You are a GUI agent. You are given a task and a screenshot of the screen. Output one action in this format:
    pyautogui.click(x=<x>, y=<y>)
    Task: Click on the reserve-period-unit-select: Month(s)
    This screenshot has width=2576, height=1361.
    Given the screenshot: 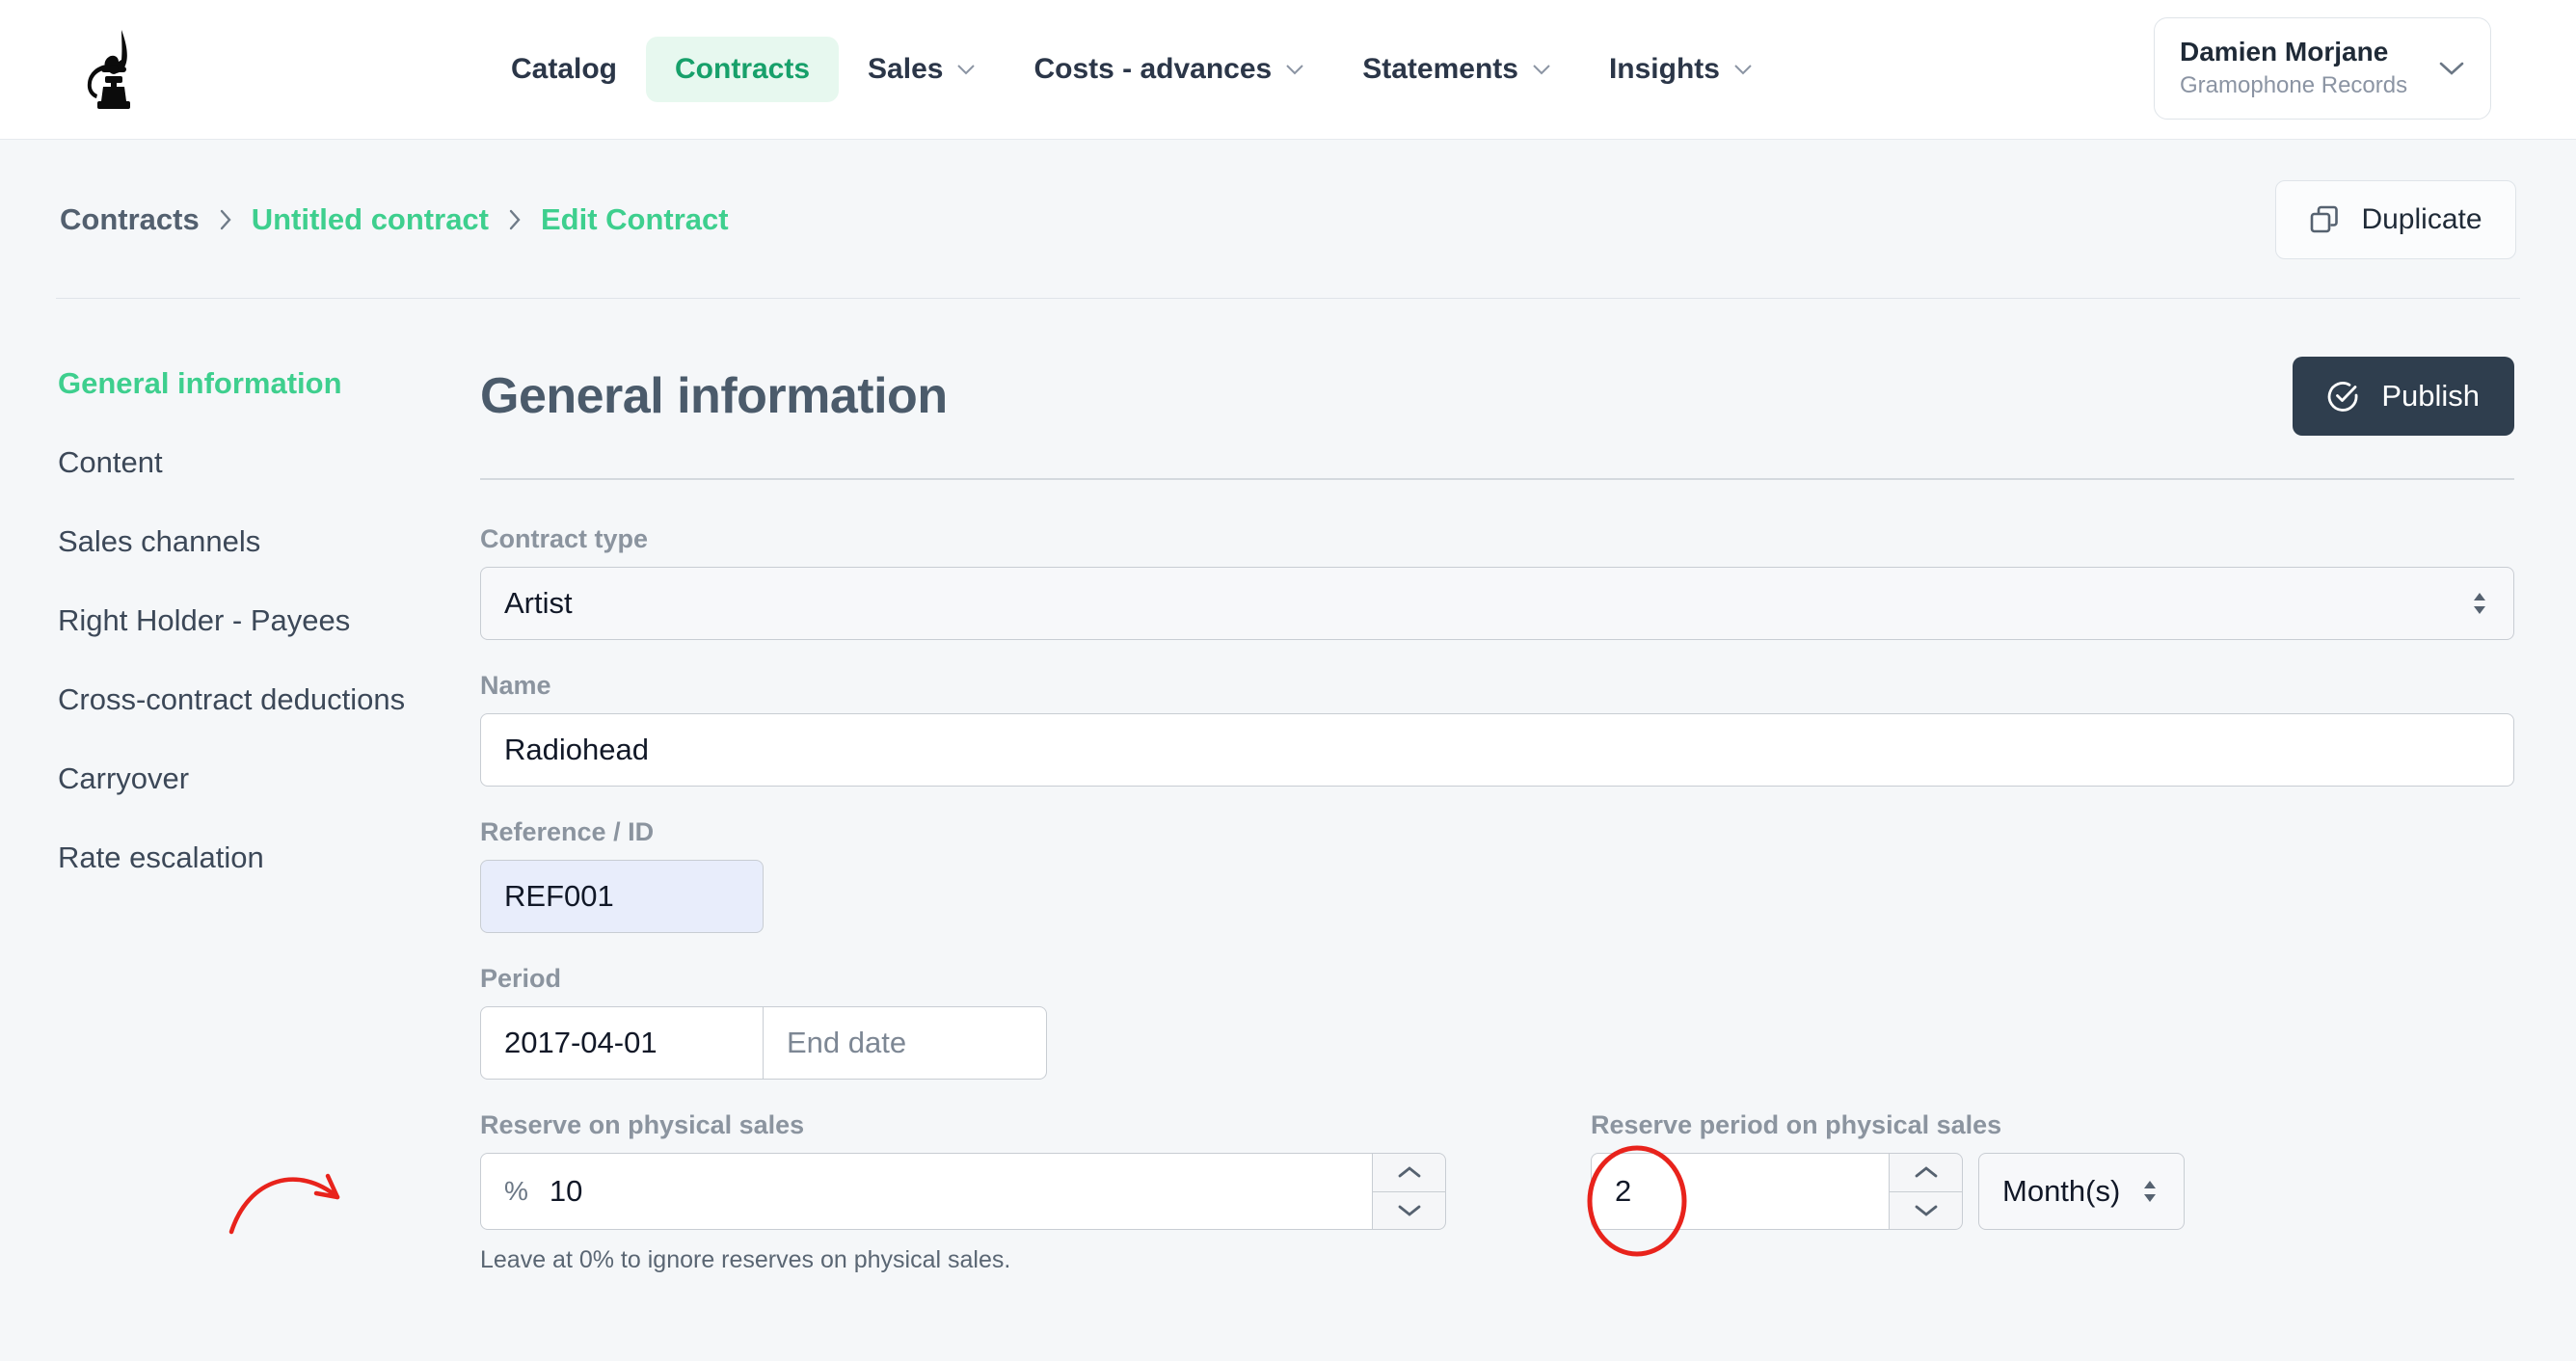 What is the action you would take?
    pyautogui.click(x=2082, y=1191)
    